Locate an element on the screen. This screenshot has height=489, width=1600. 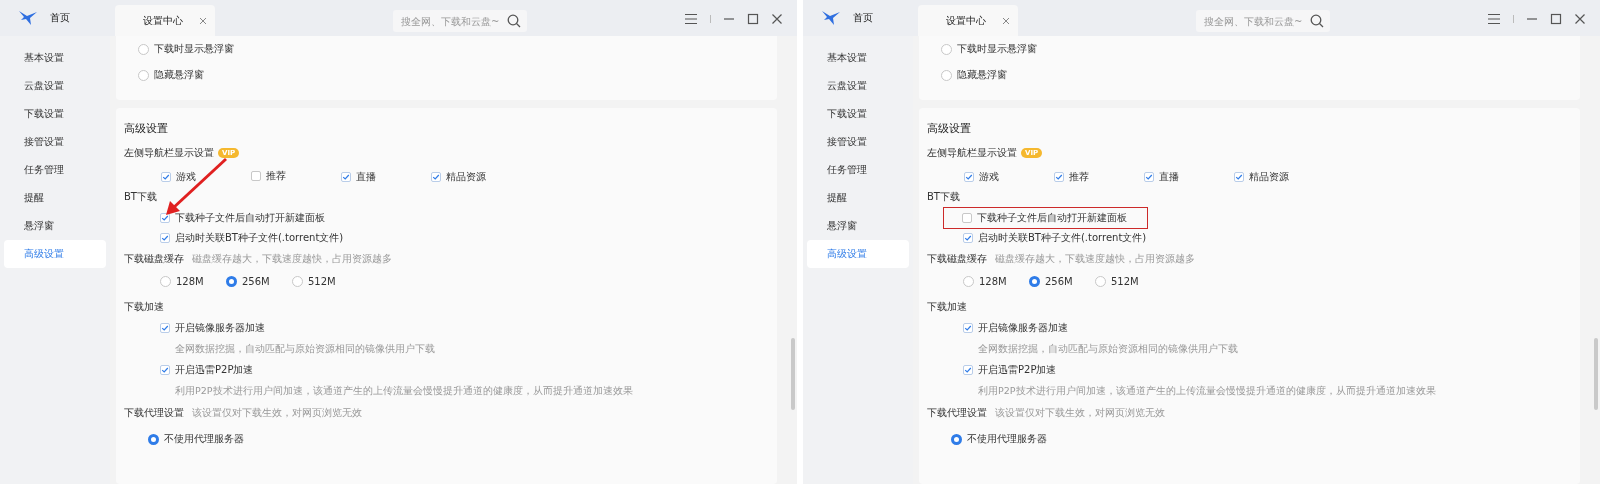
checkbox-label: 下载种子文件后自动打开新建面板 is located at coordinates (1052, 218).